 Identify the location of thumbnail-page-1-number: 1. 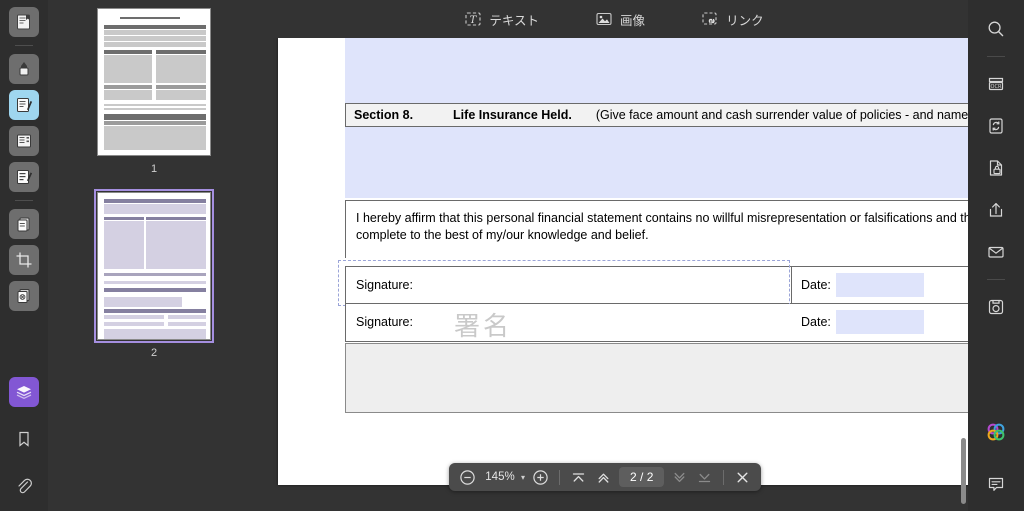
(154, 169).